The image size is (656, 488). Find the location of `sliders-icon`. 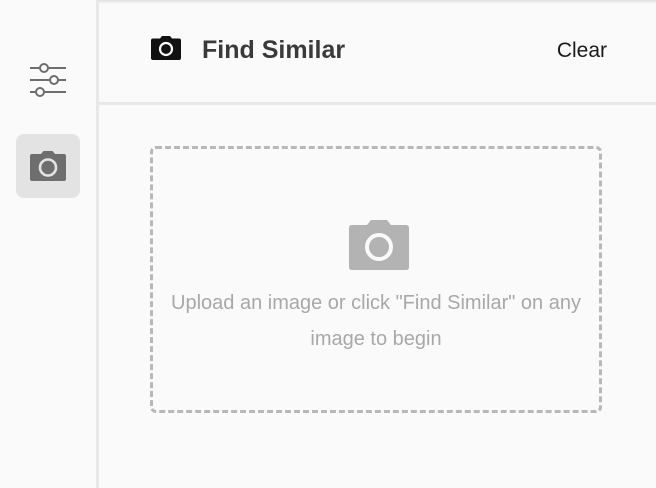

sliders-icon is located at coordinates (48, 80).